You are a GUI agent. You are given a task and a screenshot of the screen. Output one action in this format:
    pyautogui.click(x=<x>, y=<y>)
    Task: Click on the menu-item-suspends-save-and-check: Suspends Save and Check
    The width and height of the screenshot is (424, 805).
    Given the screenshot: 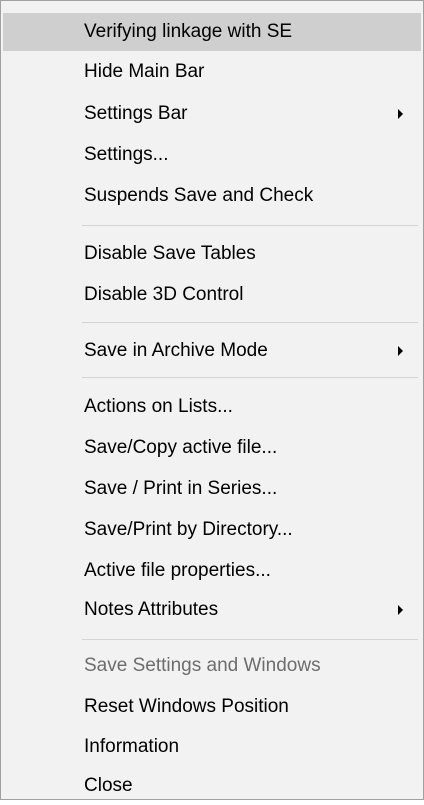 What is the action you would take?
    pyautogui.click(x=212, y=196)
    